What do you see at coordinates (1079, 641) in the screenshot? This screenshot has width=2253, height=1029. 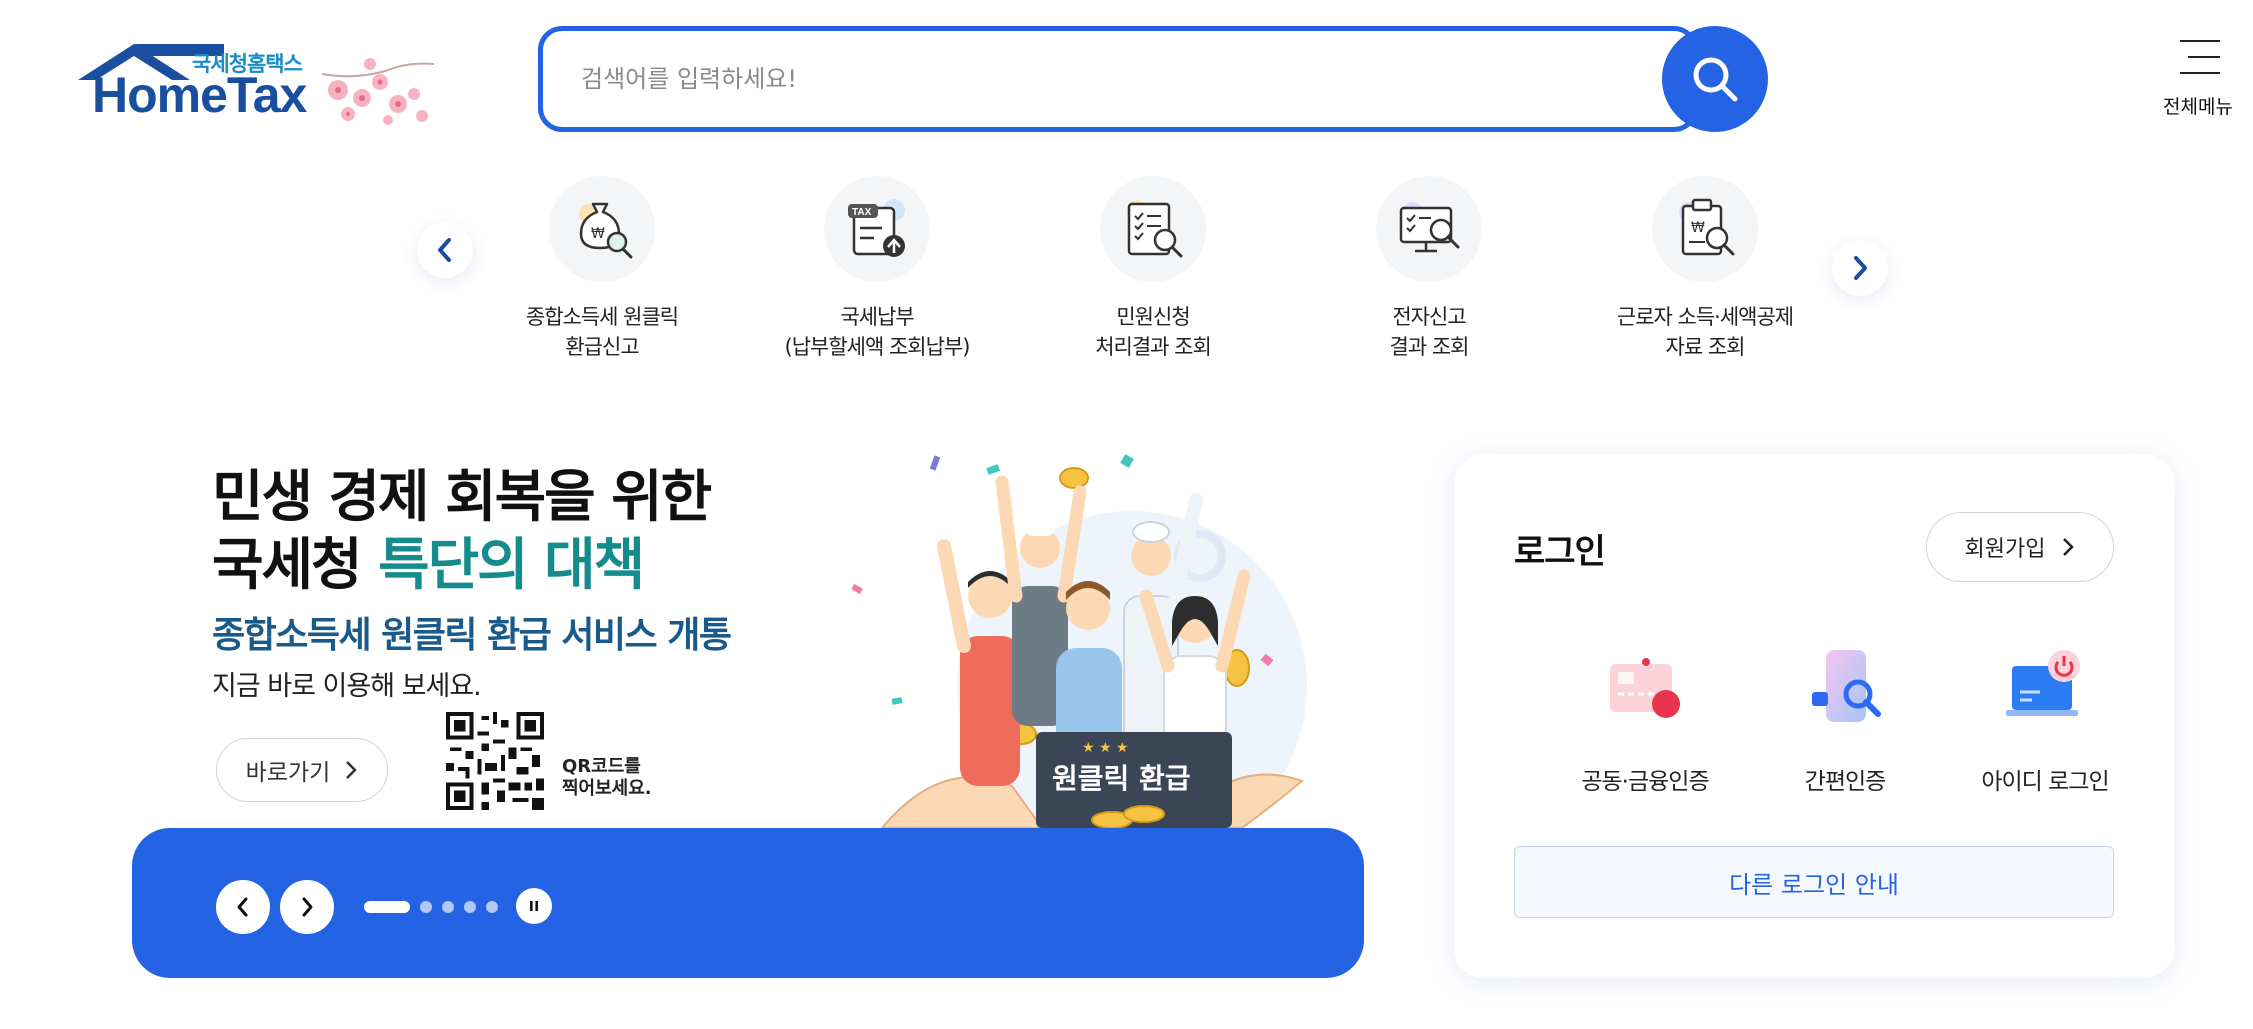 I see `refund-celebration-illustration: ★ ★ ★ 원클릭 환급` at bounding box center [1079, 641].